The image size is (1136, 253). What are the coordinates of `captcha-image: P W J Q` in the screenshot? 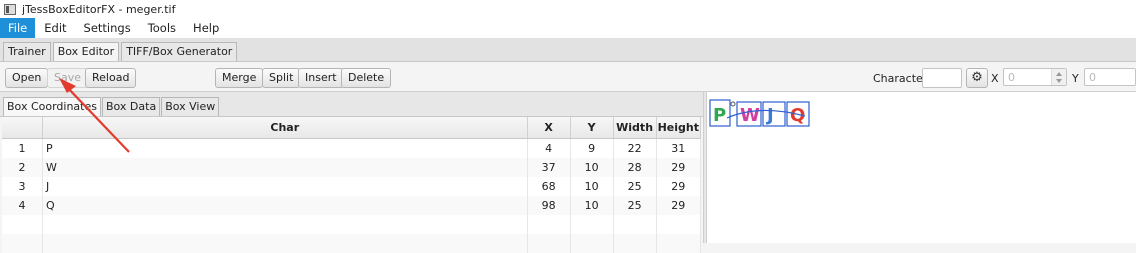 It's located at (760, 114).